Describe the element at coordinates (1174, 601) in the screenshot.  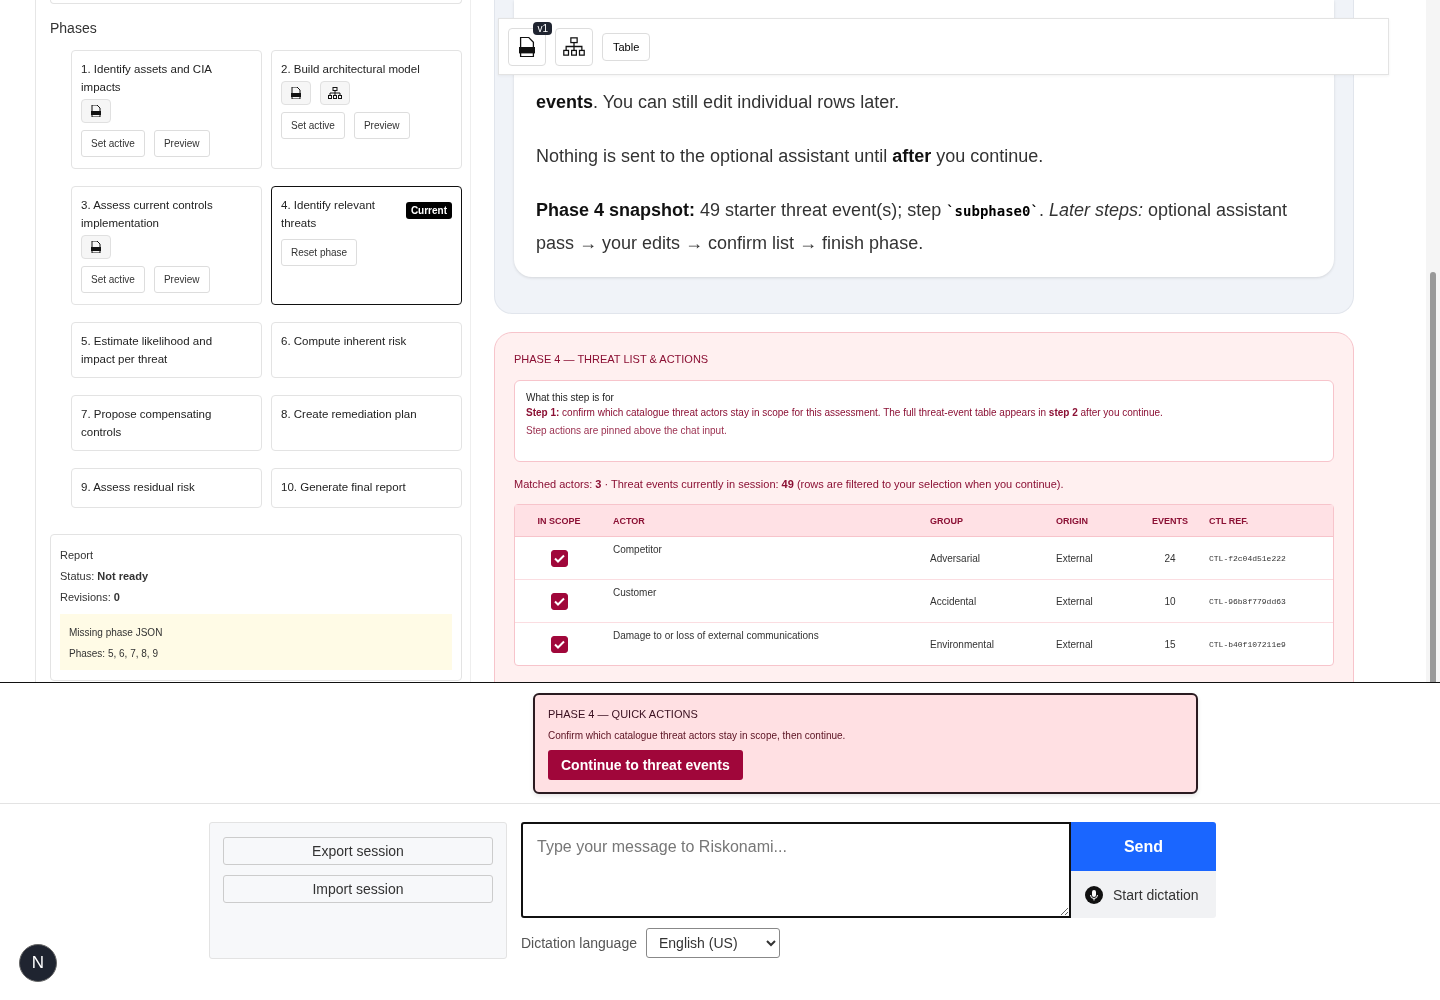
I see `table-cell: 10` at that location.